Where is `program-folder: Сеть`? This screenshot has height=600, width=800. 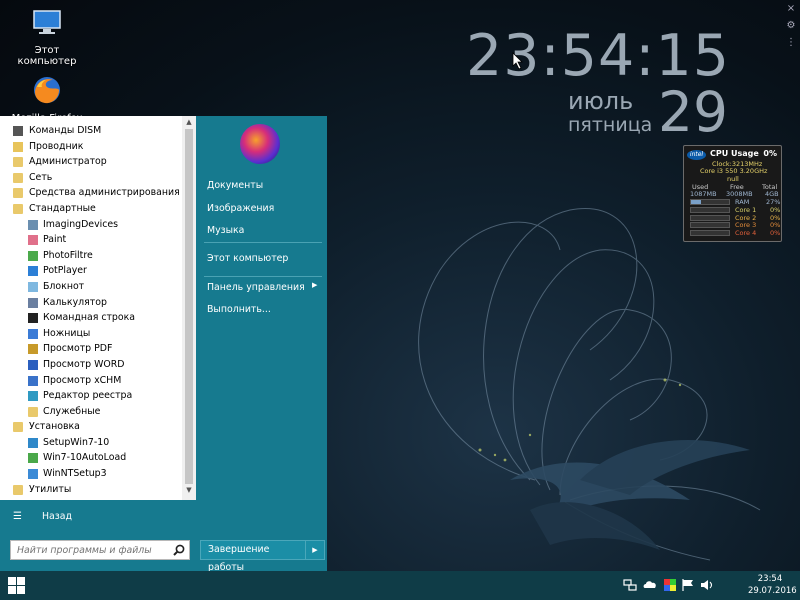
program-folder: Сеть is located at coordinates (91, 178).